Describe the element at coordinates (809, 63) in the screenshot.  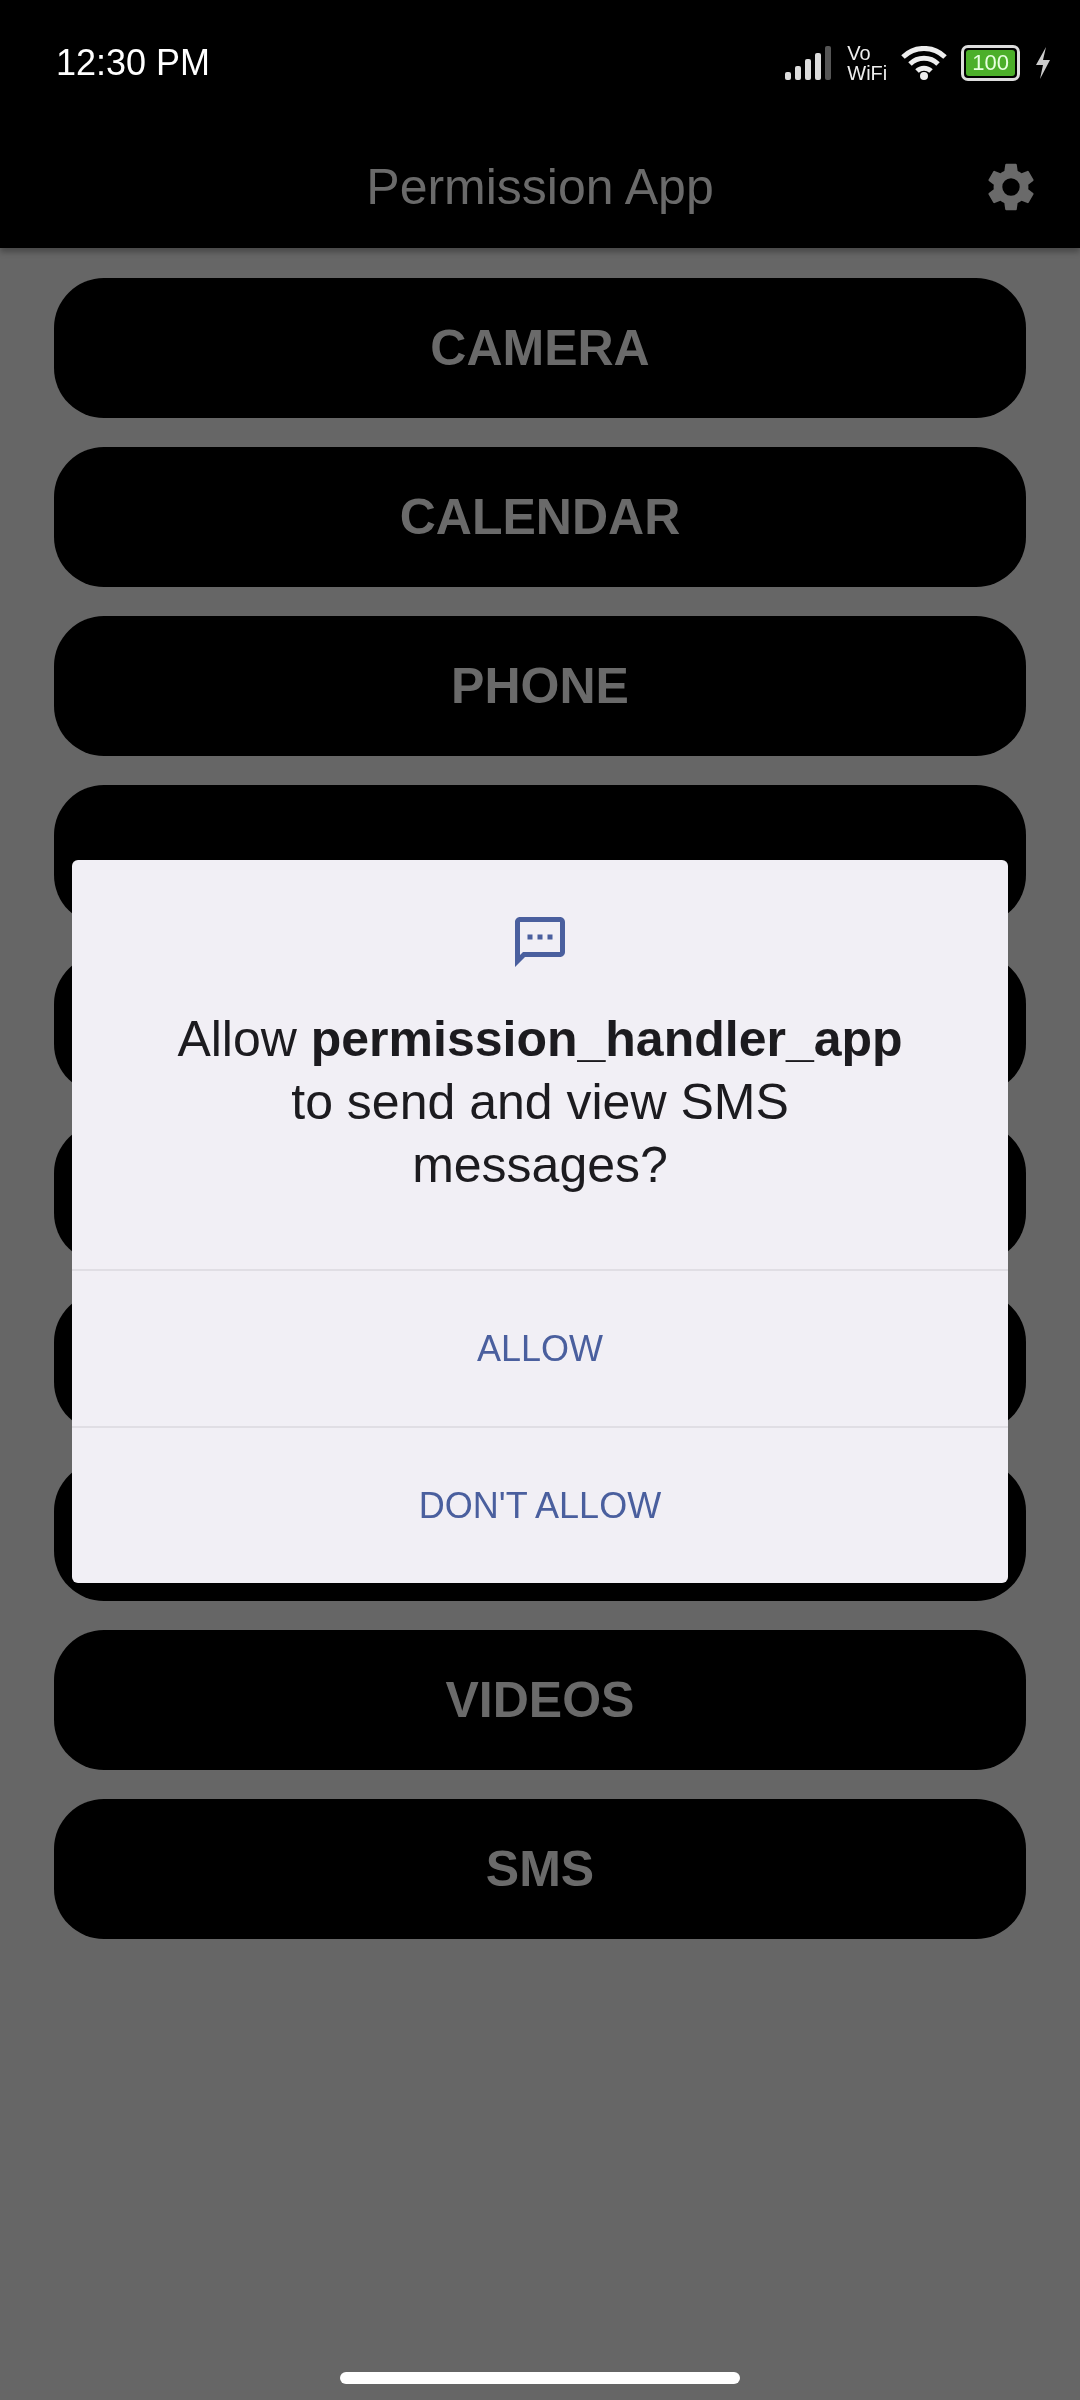
I see `signal-icon` at that location.